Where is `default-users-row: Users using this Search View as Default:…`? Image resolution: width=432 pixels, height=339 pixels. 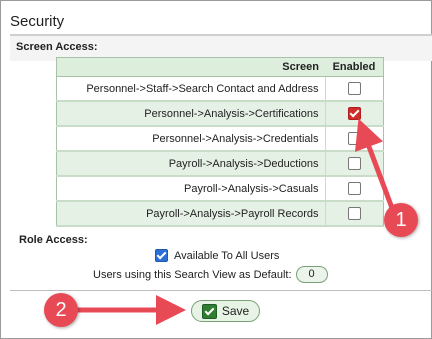
default-users-row: Users using this Search View as Default:… is located at coordinates (210, 274).